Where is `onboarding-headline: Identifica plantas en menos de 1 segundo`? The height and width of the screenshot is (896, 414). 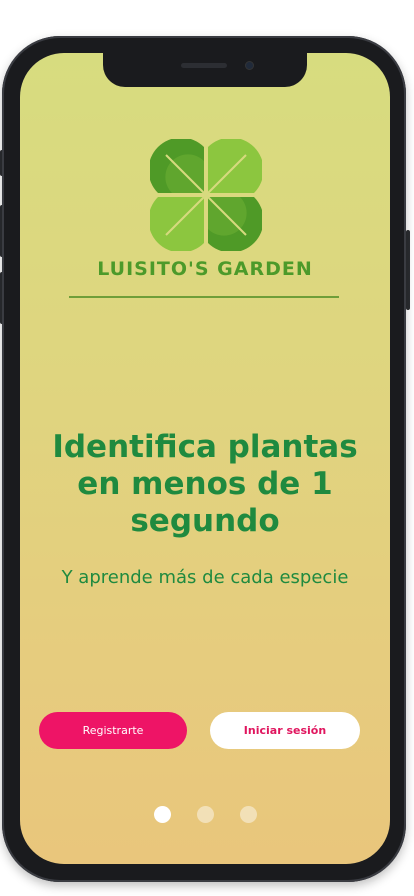
onboarding-headline: Identifica plantas en menos de 1 segundo is located at coordinates (205, 484).